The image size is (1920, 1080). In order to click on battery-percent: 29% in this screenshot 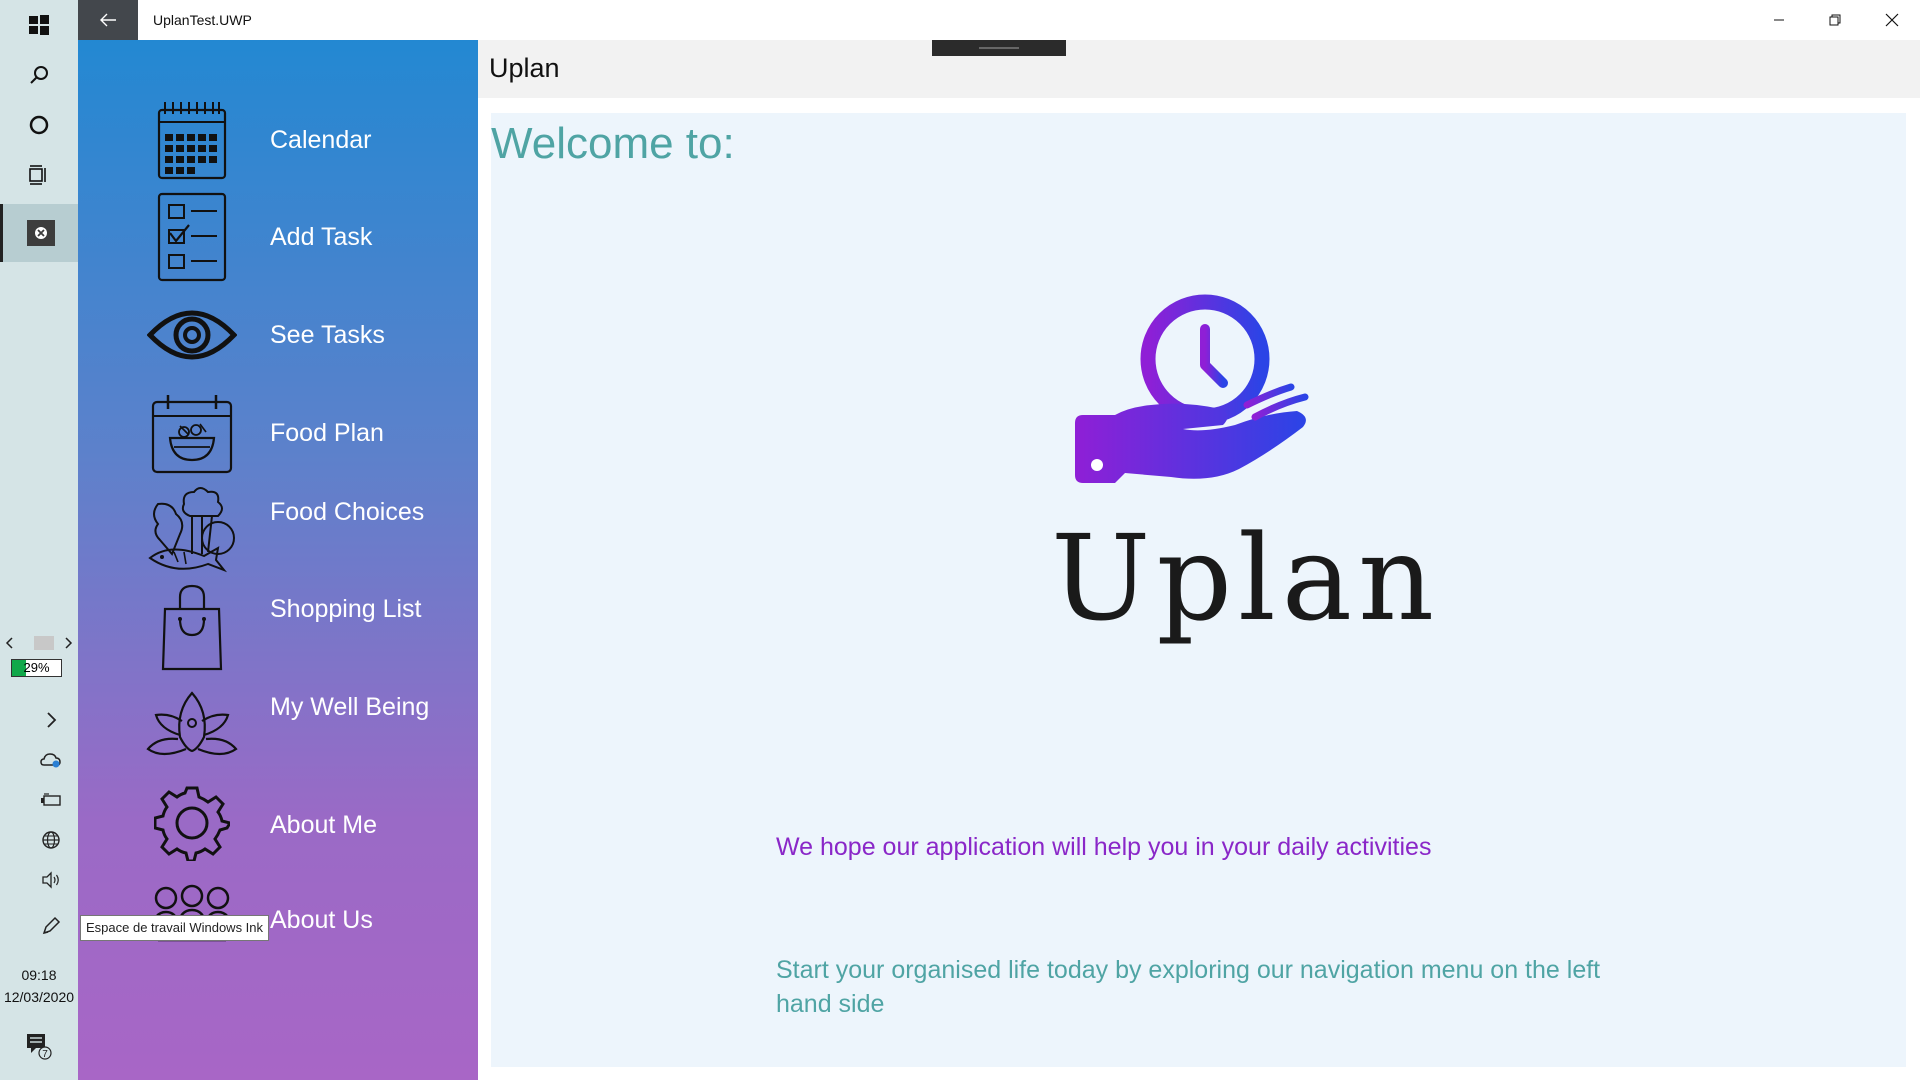, I will do `click(36, 667)`.